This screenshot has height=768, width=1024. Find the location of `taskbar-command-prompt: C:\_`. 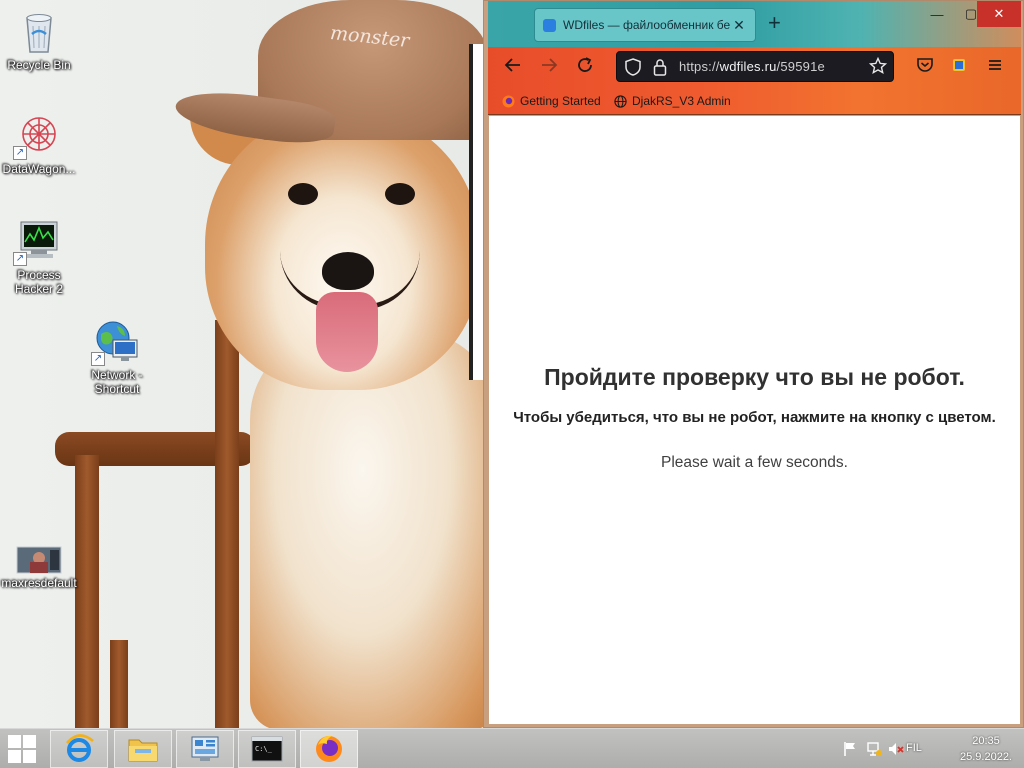

taskbar-command-prompt: C:\_ is located at coordinates (267, 749).